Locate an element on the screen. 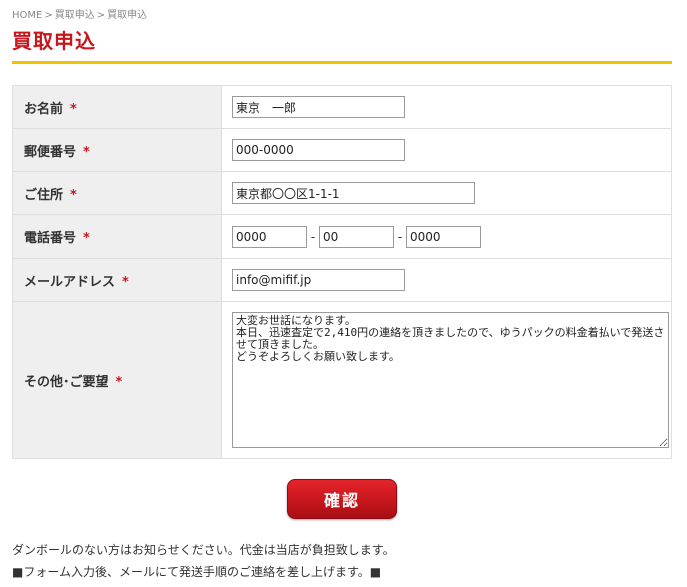  email-label: メールアドレス is located at coordinates (70, 282).